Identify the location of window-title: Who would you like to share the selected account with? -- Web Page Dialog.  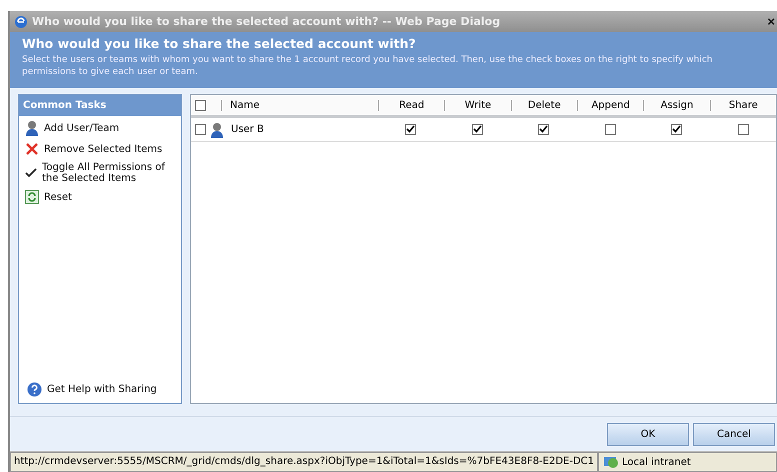
(267, 21).